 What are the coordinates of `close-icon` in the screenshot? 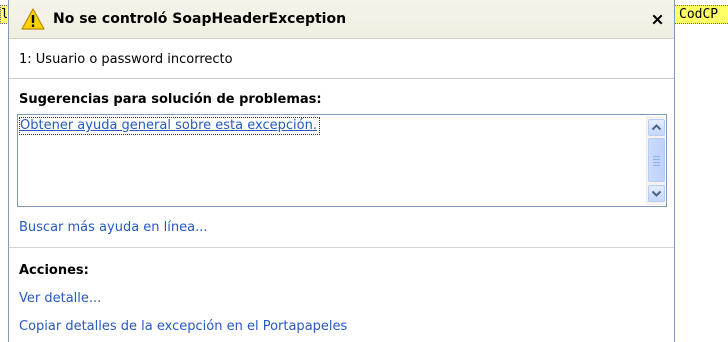 It's located at (658, 22).